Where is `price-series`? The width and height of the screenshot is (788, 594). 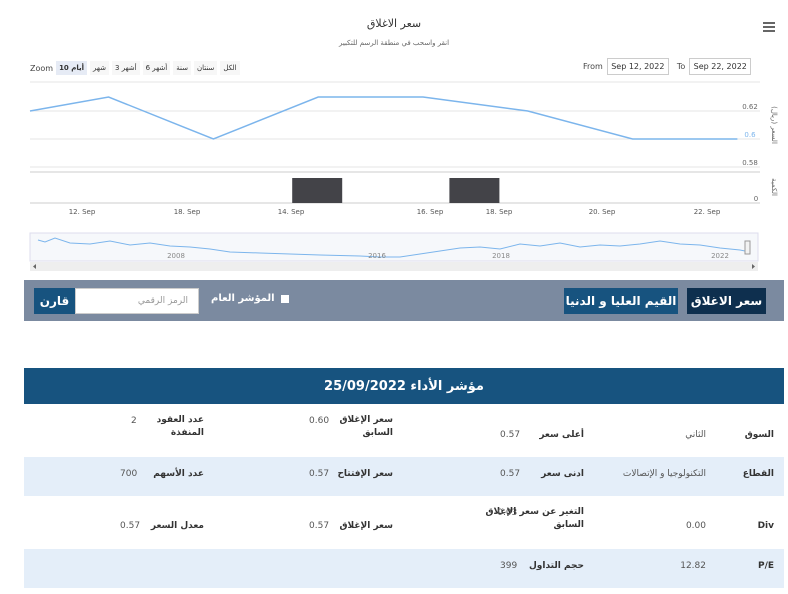 price-series is located at coordinates (383, 118).